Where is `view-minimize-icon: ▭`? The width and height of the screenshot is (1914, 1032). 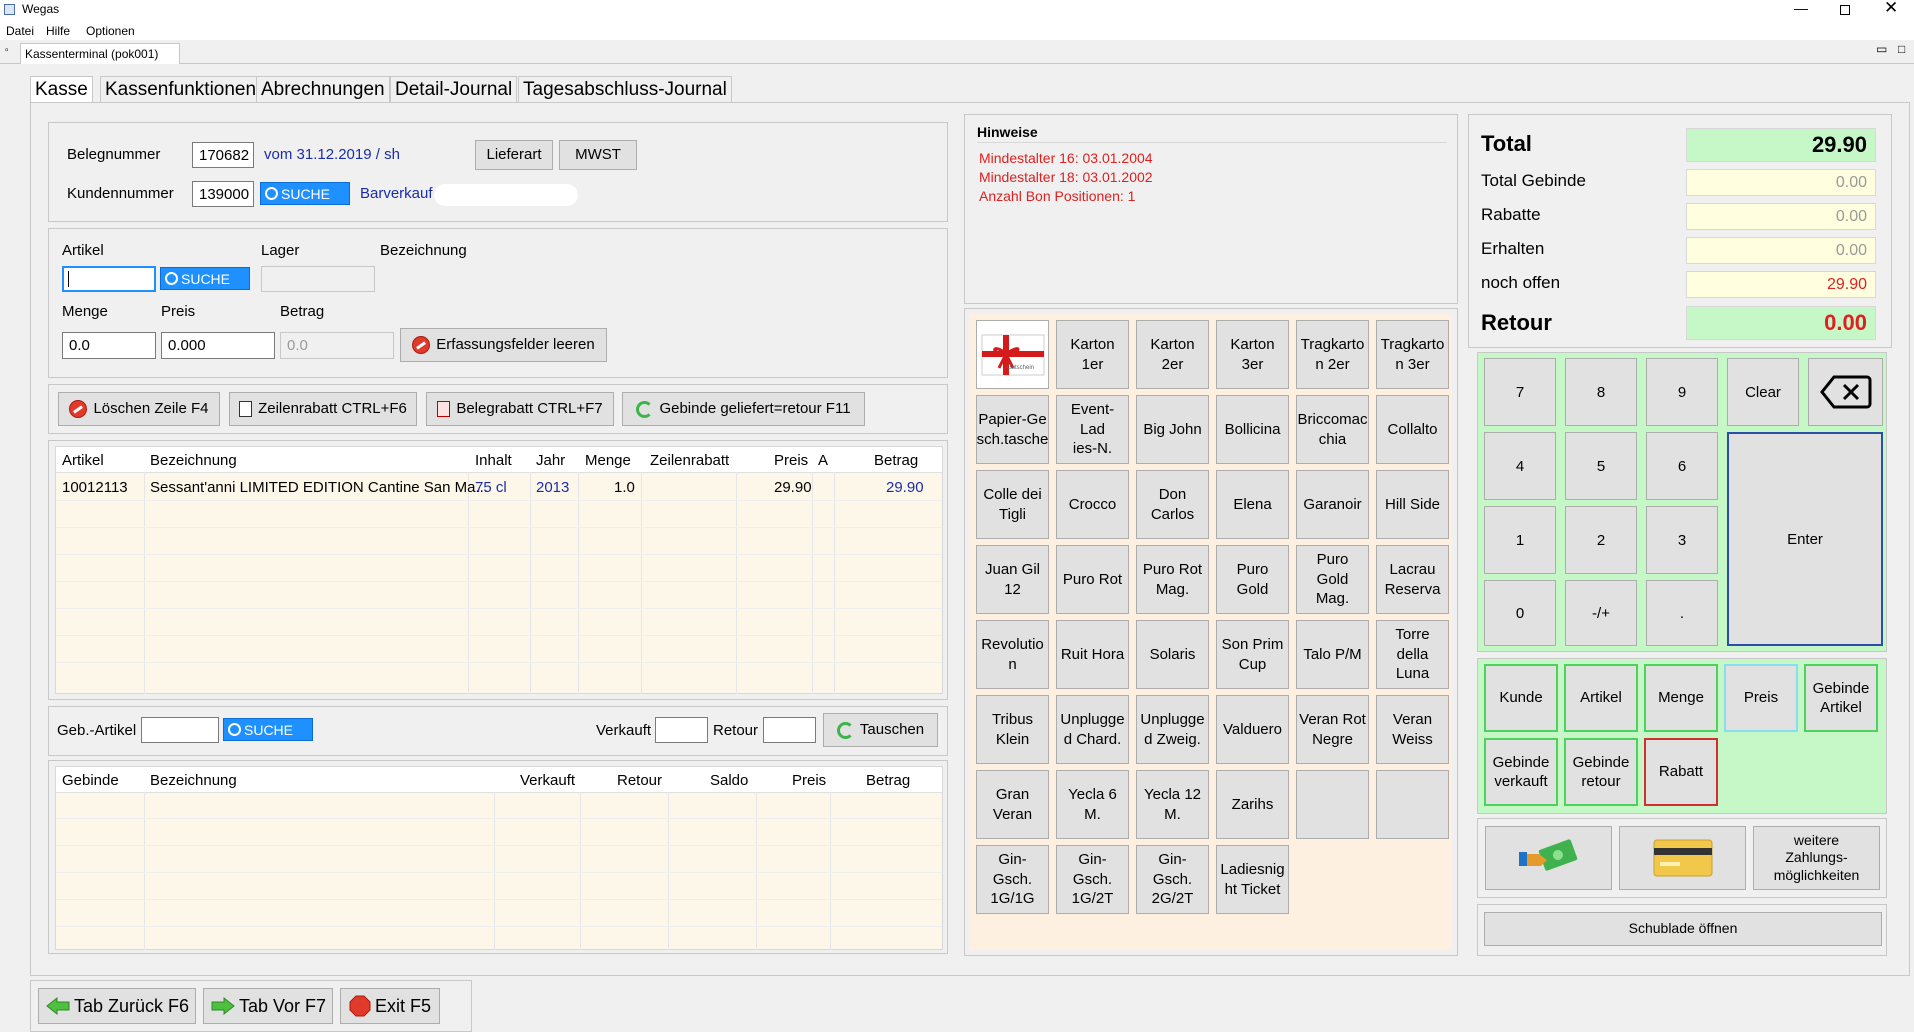
view-minimize-icon: ▭ is located at coordinates (1881, 49).